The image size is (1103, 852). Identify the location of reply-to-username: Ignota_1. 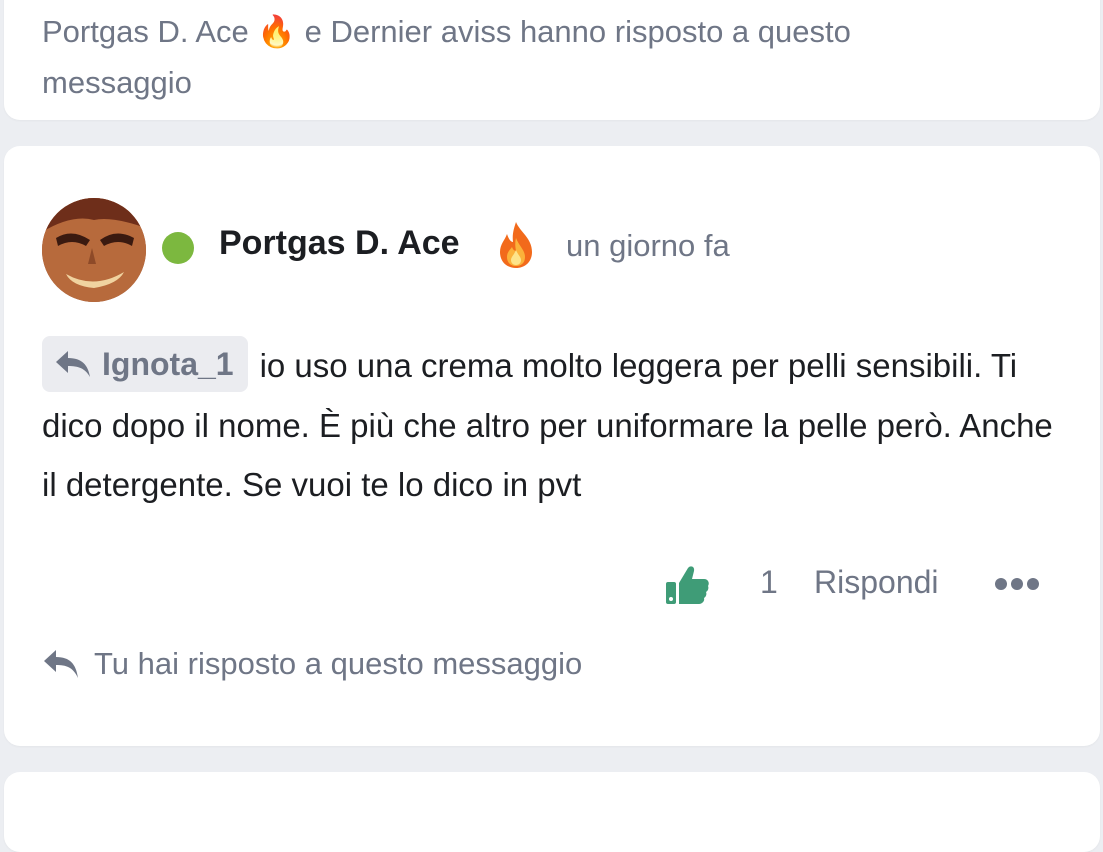
(168, 363).